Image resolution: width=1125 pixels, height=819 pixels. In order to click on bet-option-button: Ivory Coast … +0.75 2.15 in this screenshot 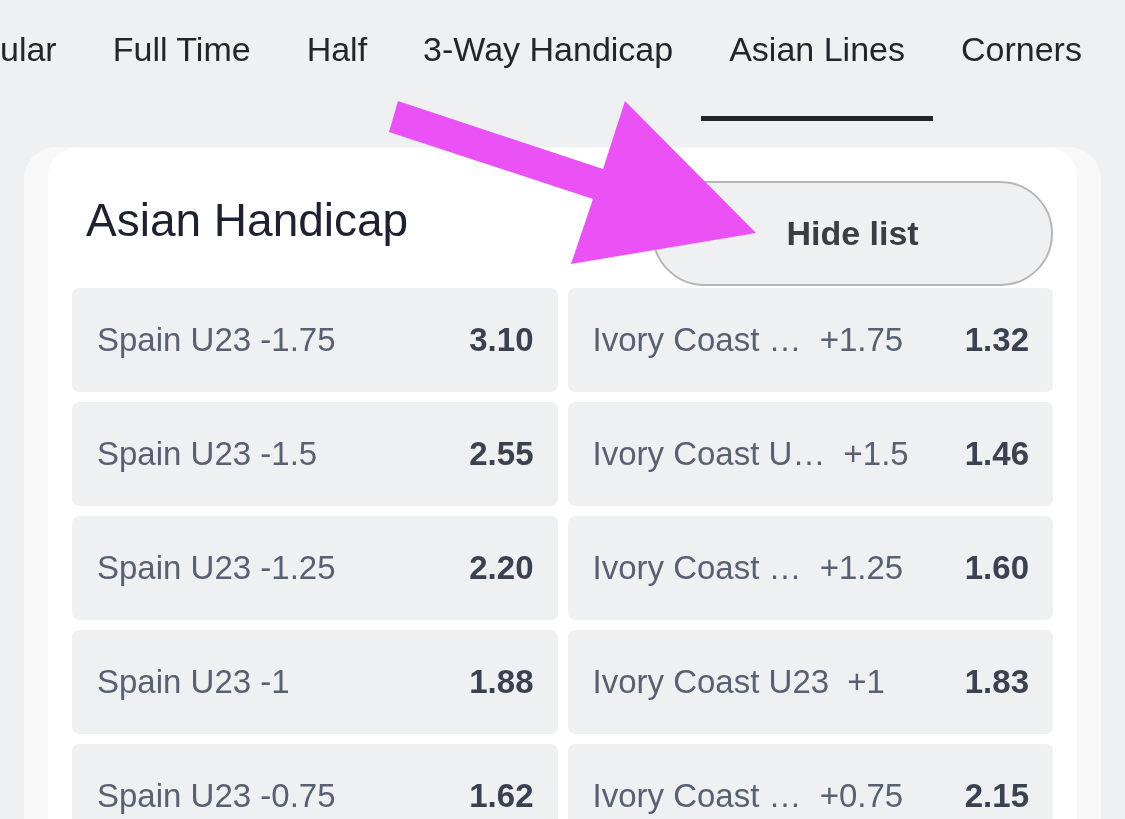, I will do `click(810, 781)`.